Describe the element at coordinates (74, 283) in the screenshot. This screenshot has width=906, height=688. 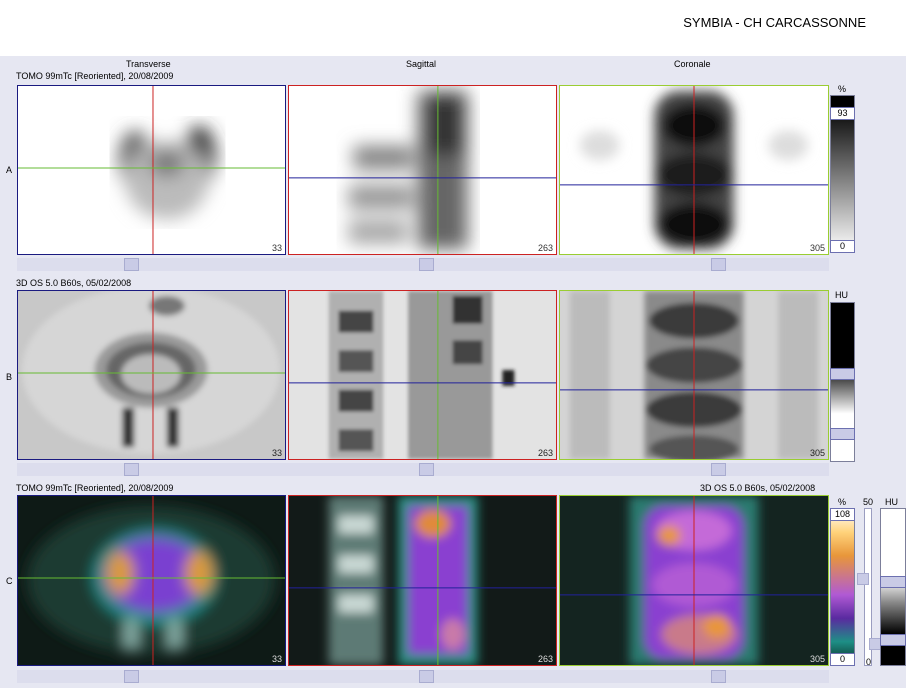
I see `row-b-series-label: 3D OS 5.0 B60s, 05/02/2008` at that location.